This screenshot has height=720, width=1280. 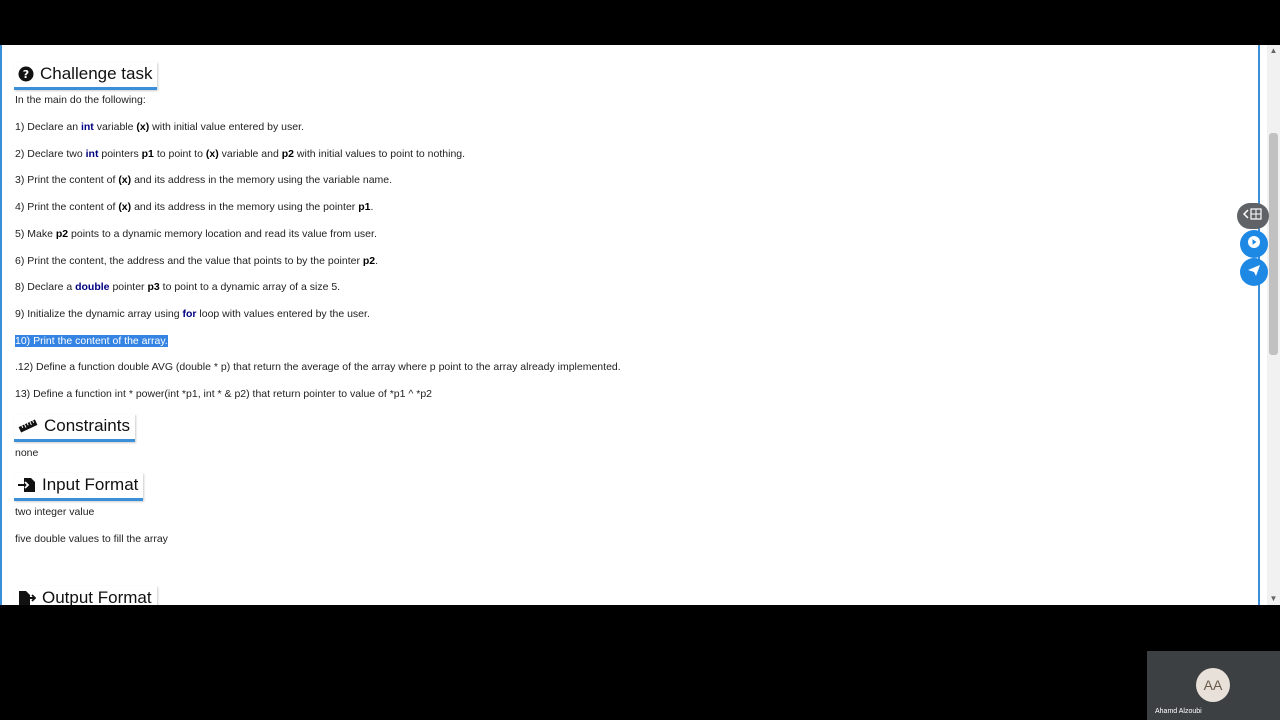 I want to click on send-button, so click(x=1254, y=272).